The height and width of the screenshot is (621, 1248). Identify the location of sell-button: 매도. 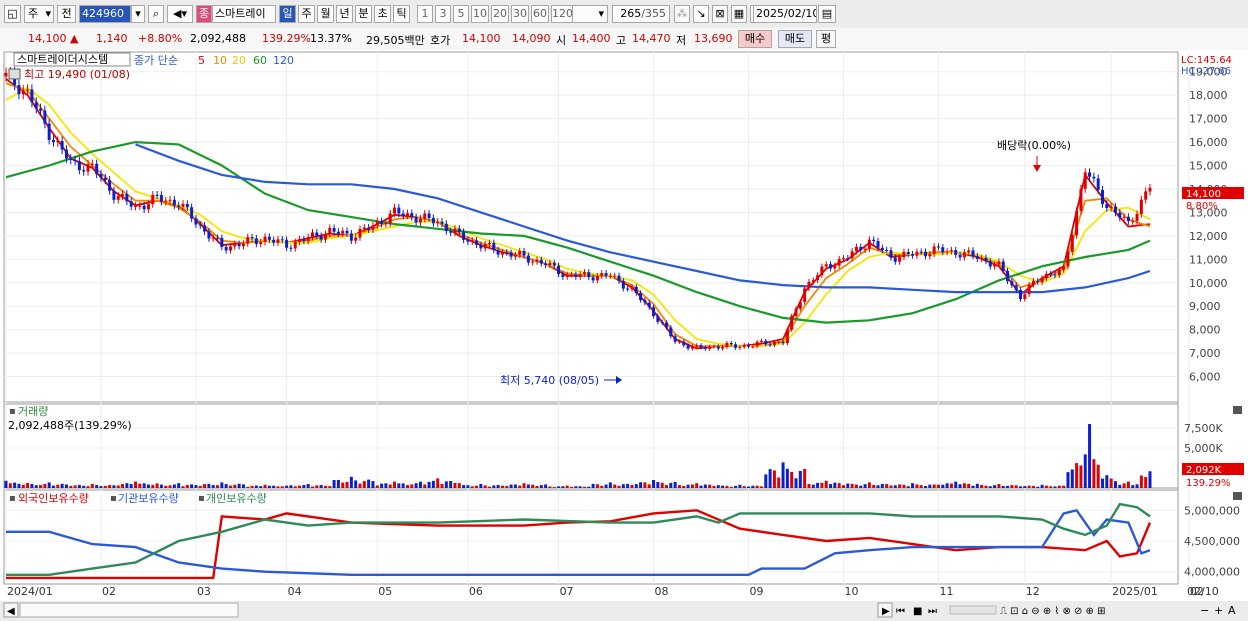
(795, 39).